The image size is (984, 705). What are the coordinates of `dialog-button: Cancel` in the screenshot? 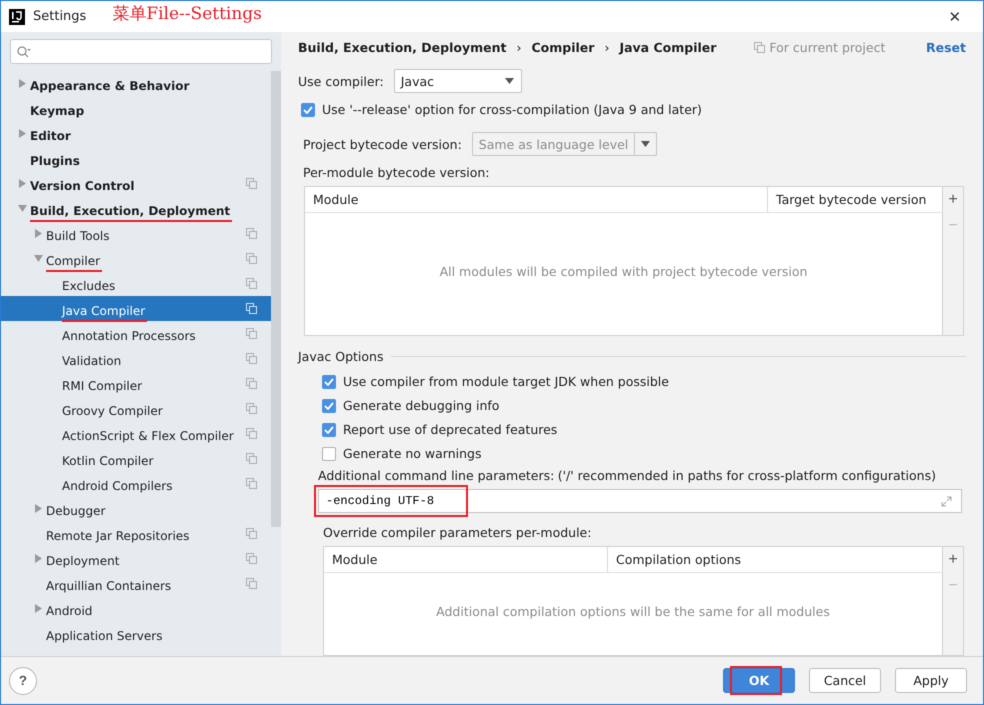 It's located at (845, 680).